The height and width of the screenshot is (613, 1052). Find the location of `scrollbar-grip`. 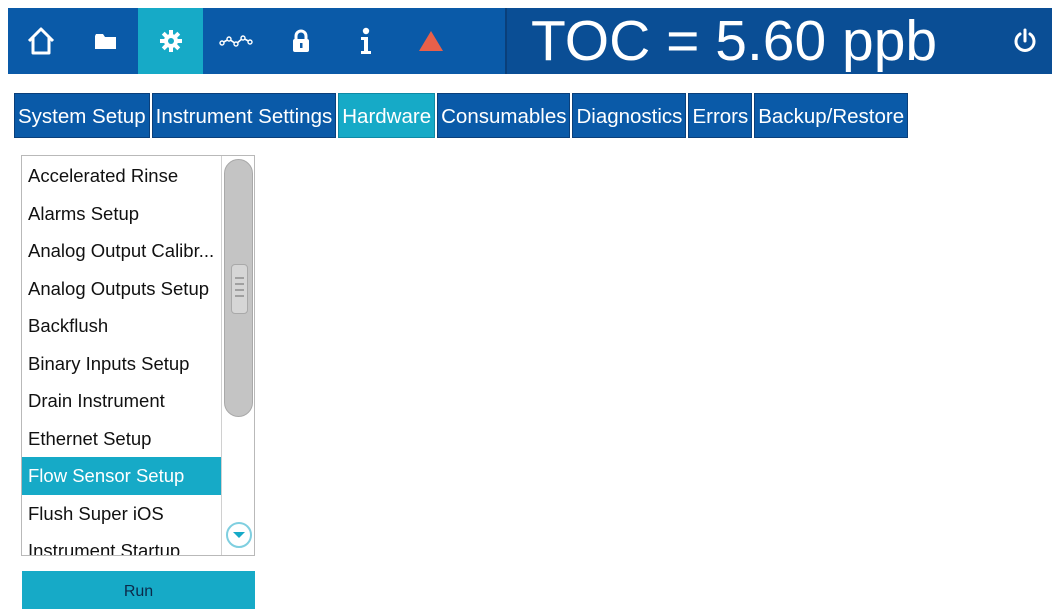

scrollbar-grip is located at coordinates (239, 289).